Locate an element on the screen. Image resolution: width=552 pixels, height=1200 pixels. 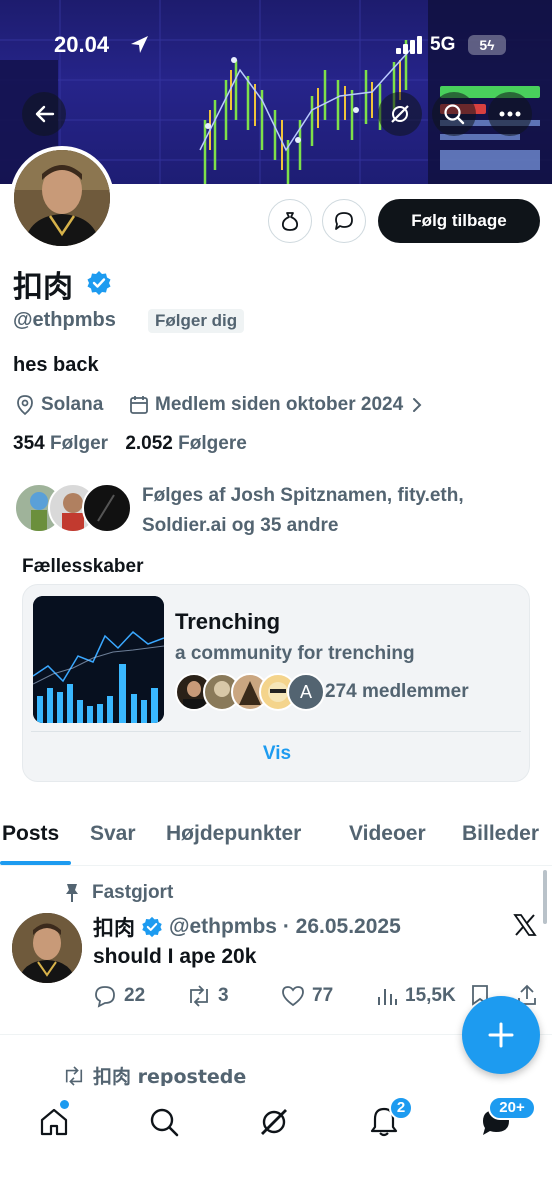
location-arrow-icon is located at coordinates (139, 47).